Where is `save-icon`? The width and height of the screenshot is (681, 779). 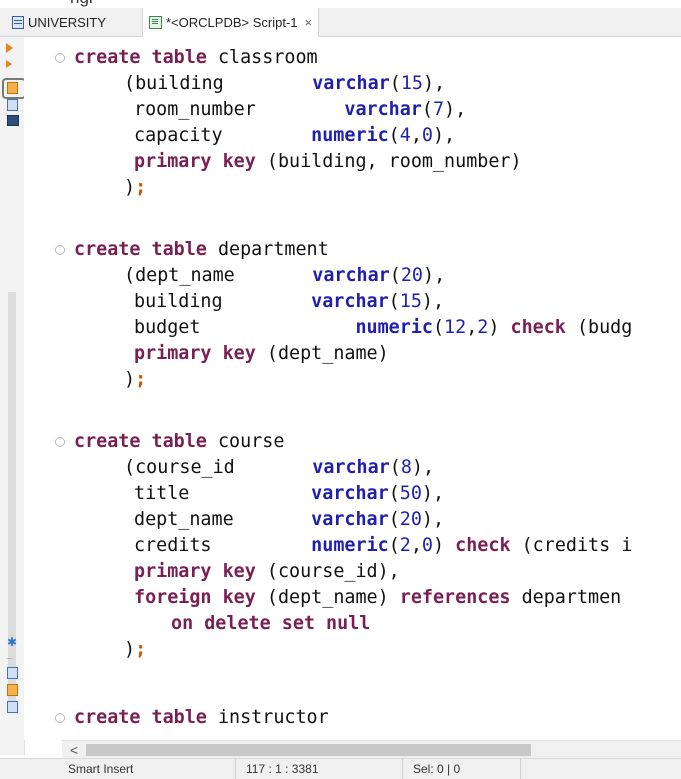 save-icon is located at coordinates (12, 707).